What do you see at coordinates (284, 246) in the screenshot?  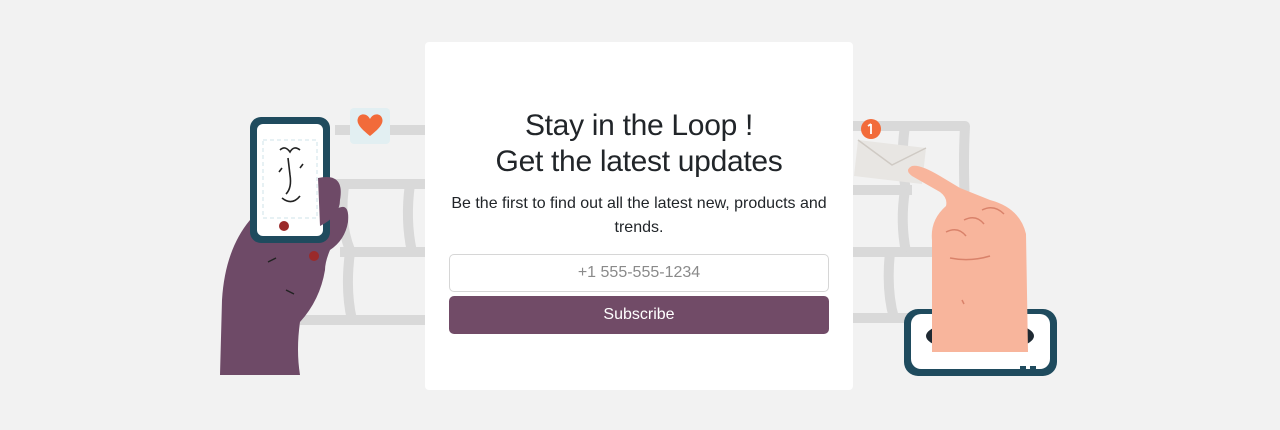 I see `hand-holding-phone-illustration` at bounding box center [284, 246].